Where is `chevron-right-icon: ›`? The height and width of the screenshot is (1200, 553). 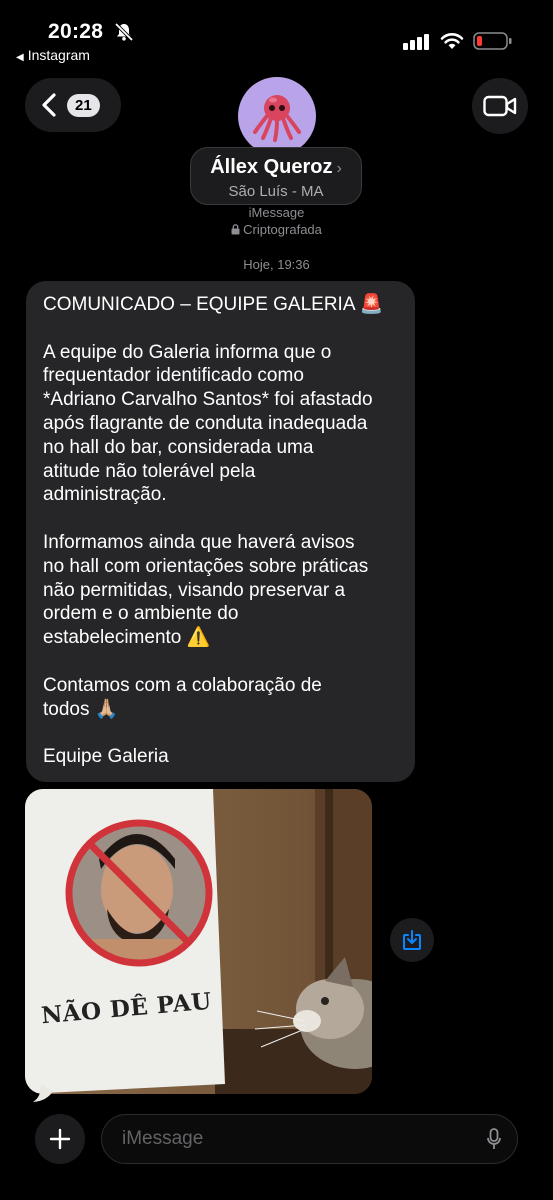
chevron-right-icon: › is located at coordinates (339, 168).